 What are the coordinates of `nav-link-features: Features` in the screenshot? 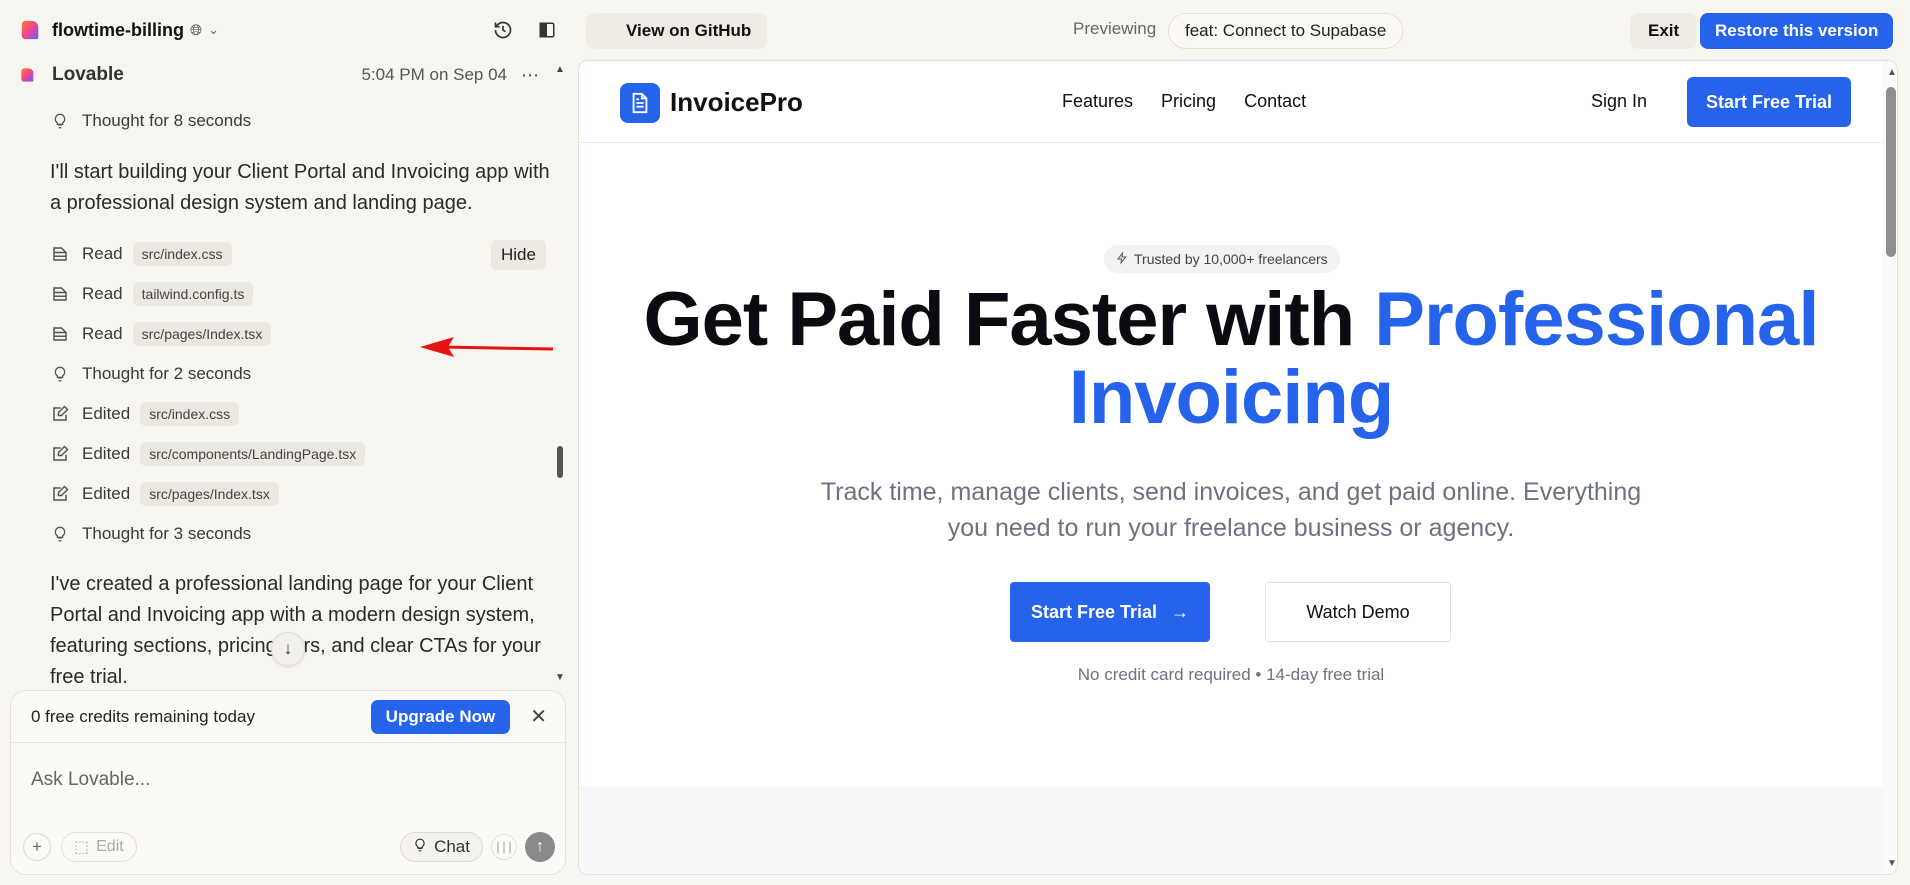 It's located at (1097, 101).